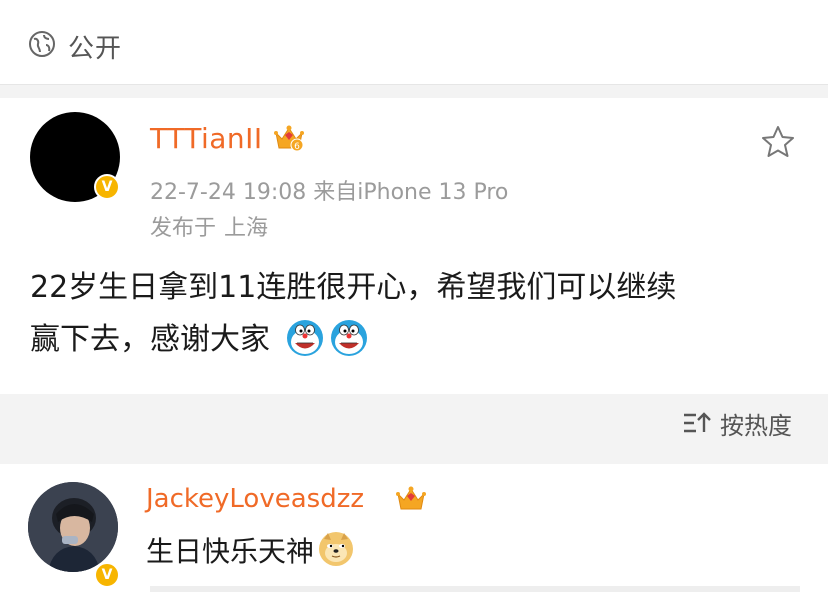 The height and width of the screenshot is (594, 828). What do you see at coordinates (150, 339) in the screenshot?
I see `post-text-line2: 赢下去，感谢大家` at bounding box center [150, 339].